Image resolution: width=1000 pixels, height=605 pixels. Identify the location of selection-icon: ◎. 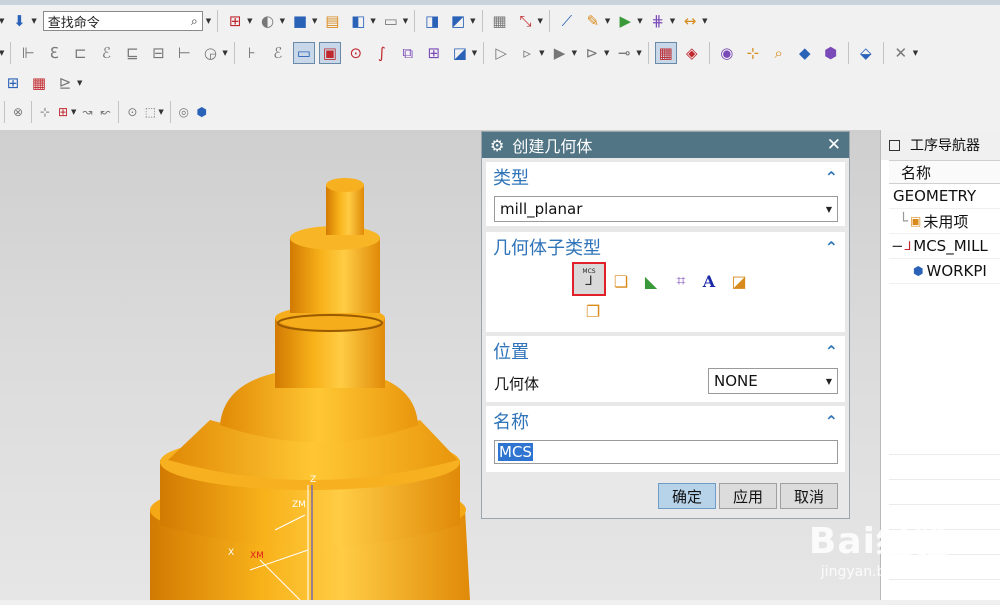
(184, 112).